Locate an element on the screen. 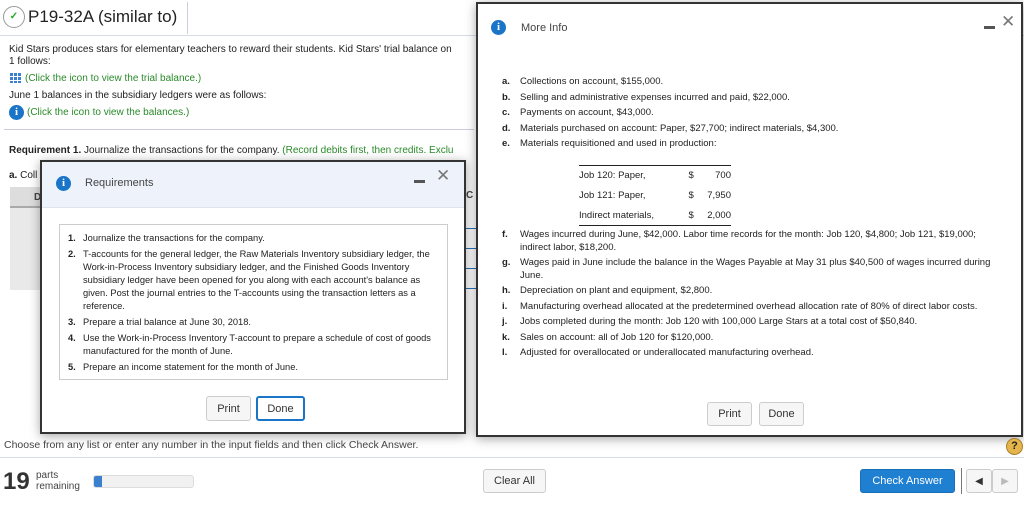 The height and width of the screenshot is (505, 1024). page-title: P19-32A (similar to) is located at coordinates (103, 16).